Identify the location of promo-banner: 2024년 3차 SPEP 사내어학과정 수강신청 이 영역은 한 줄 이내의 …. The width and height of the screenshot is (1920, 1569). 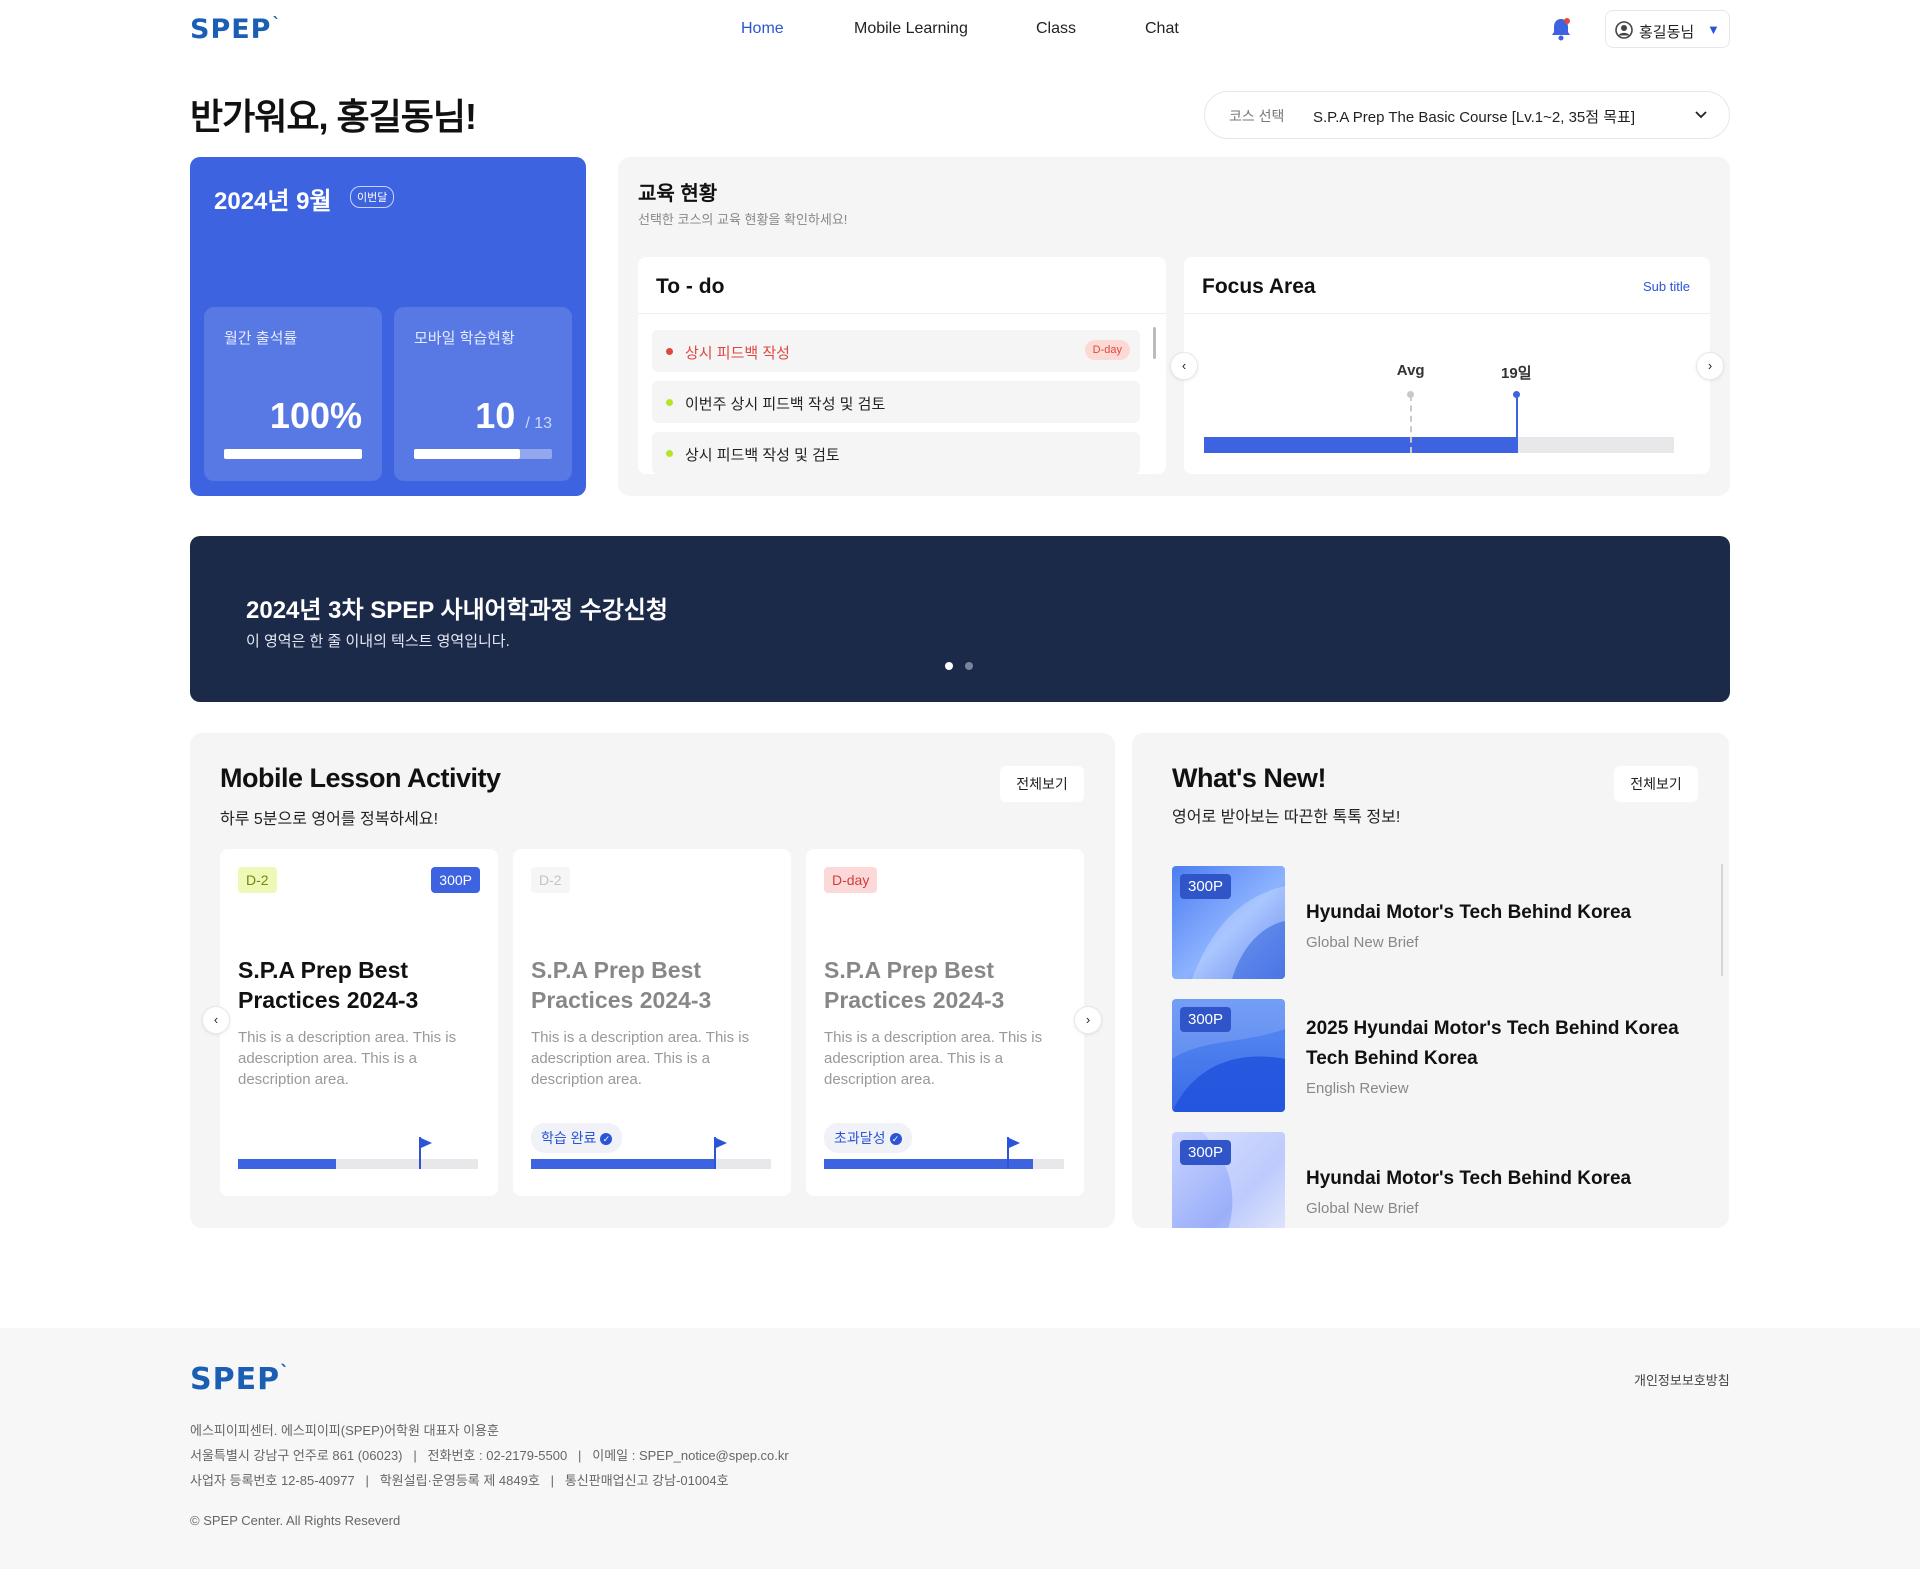
(960, 619).